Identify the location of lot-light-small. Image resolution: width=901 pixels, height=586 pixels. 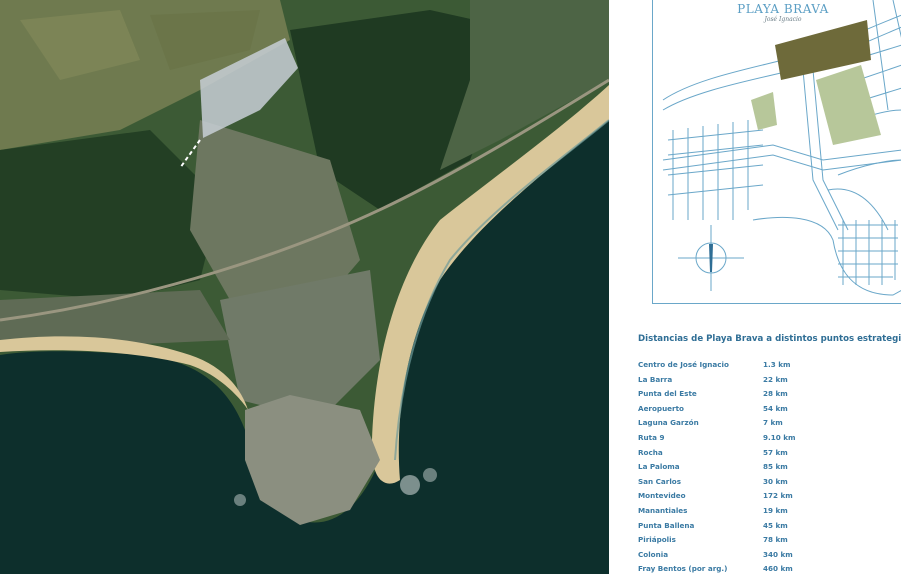
(764, 111).